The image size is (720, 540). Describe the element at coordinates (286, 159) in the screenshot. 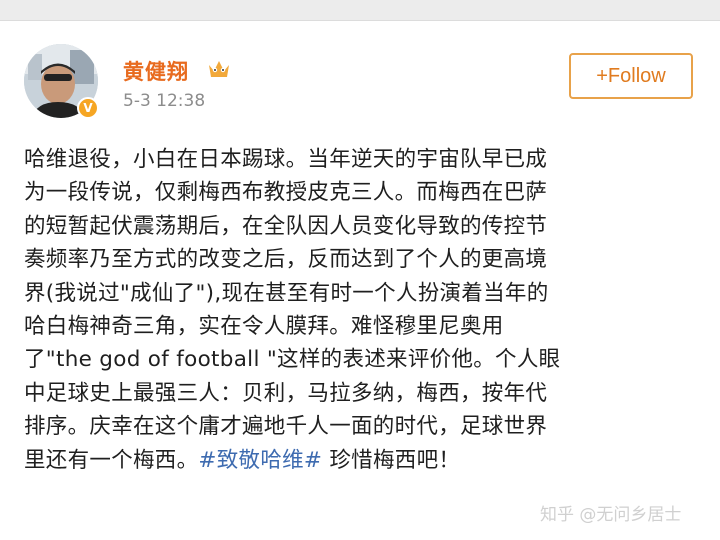

I see `content-line: 哈维退役，小白在日本踢球。当年逆天的宇宙队早已成` at that location.